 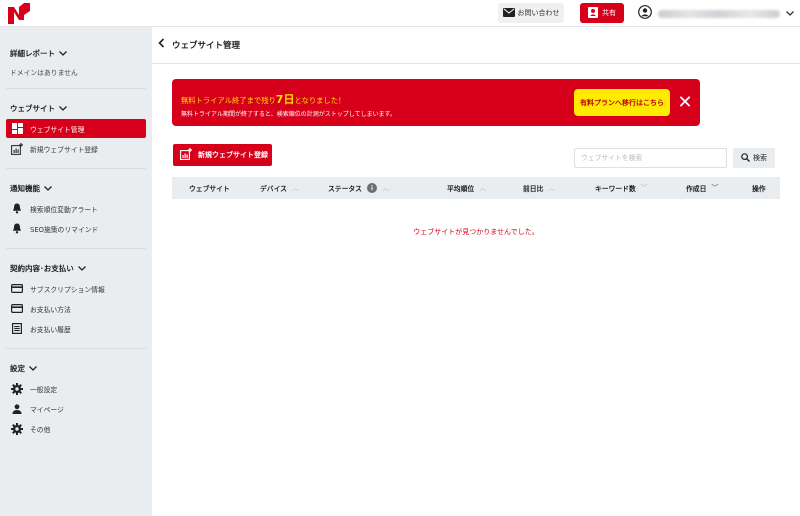 I want to click on empty-table-message: ウェブサイトが見つかりませんでした。, so click(x=476, y=232).